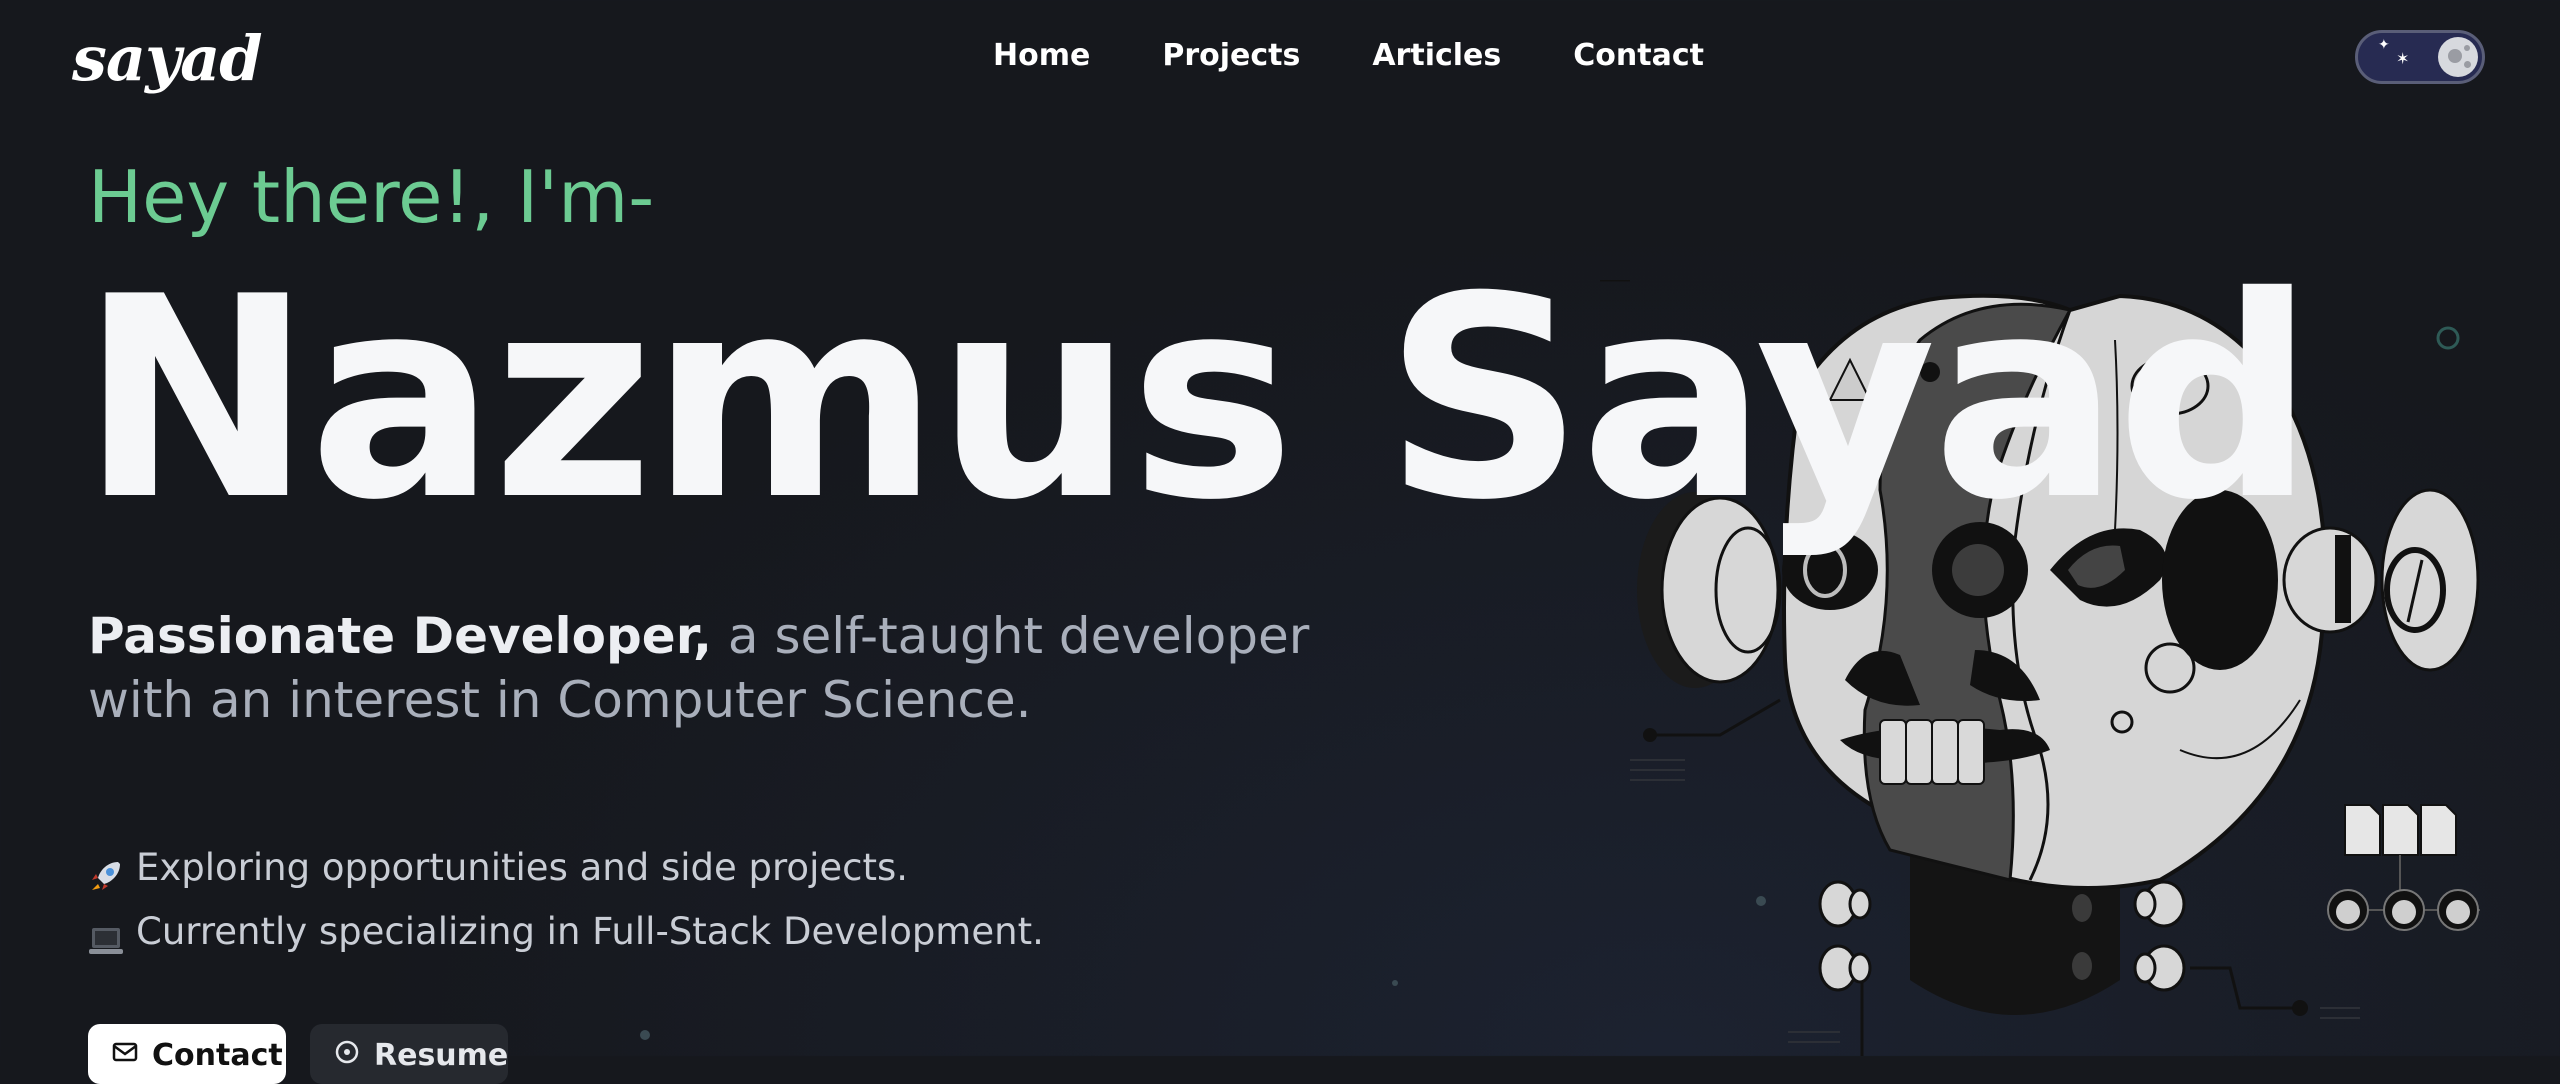 The height and width of the screenshot is (1084, 2560). I want to click on resume-button: Resume, so click(409, 1054).